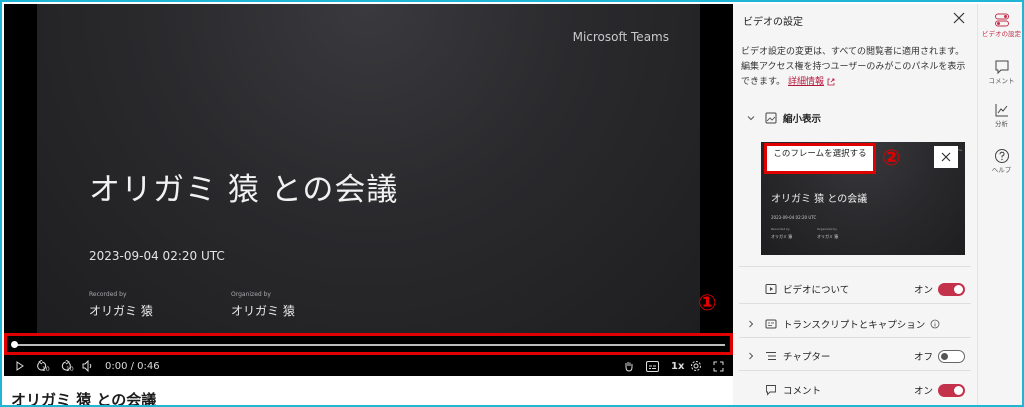  What do you see at coordinates (157, 256) in the screenshot?
I see `video-slide-date: 2023-09-04 02:20 UTC` at bounding box center [157, 256].